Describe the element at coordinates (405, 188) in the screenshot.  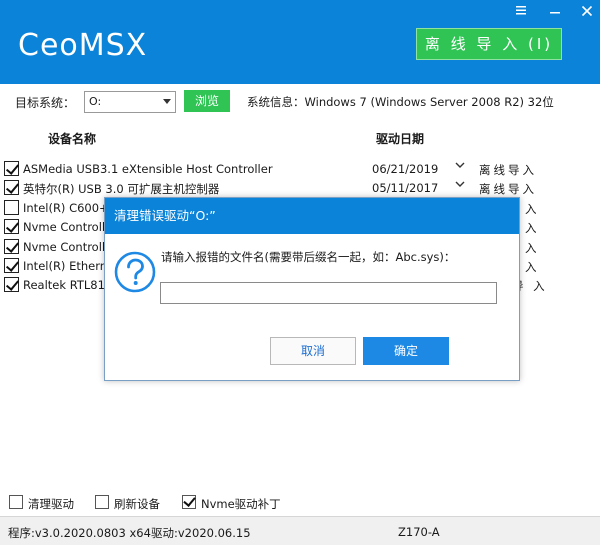
I see `driver-date: 05/11/2017` at that location.